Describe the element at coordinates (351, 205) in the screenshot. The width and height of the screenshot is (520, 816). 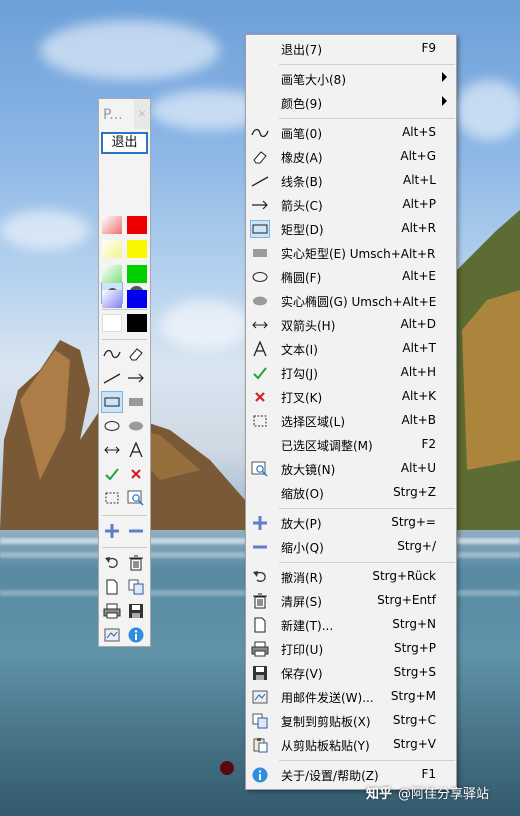
I see `menu-item-arrow: 箭头(C) Alt+P` at that location.